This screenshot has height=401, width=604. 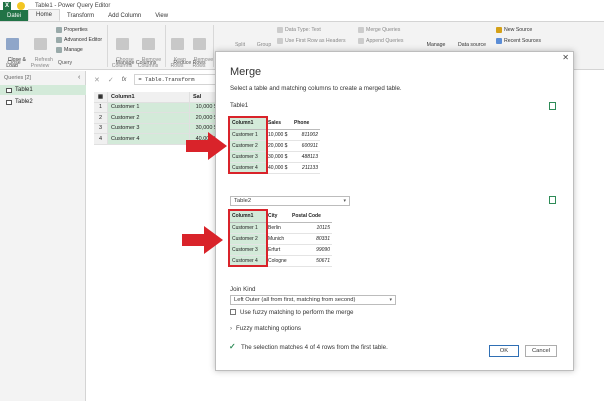 I want to click on data-type-dropdown: Data Type: Text, so click(x=299, y=30).